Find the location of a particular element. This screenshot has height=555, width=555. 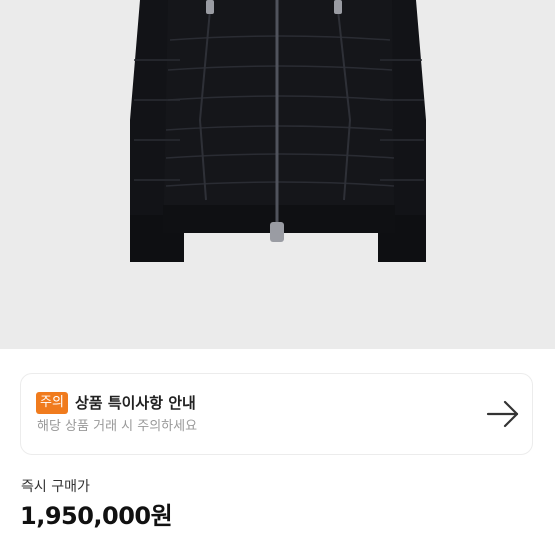

instant-buy-price-label: 즉시 구매가 is located at coordinates (55, 487).